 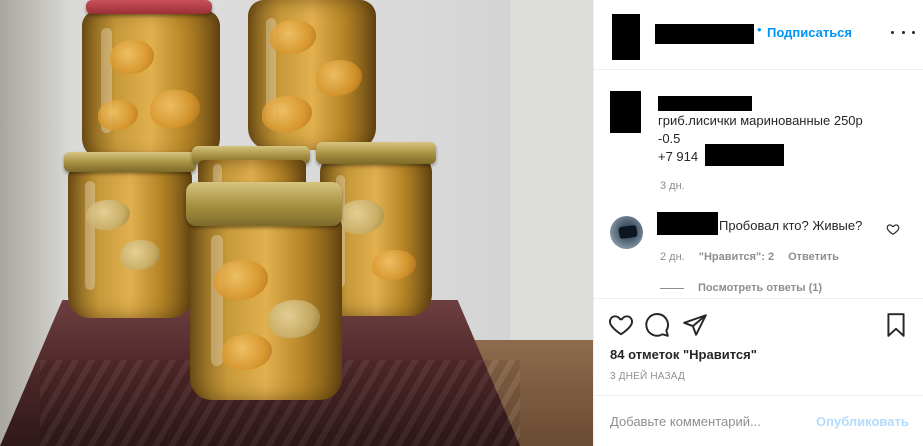 I want to click on reply-button: Ответить, so click(x=813, y=257).